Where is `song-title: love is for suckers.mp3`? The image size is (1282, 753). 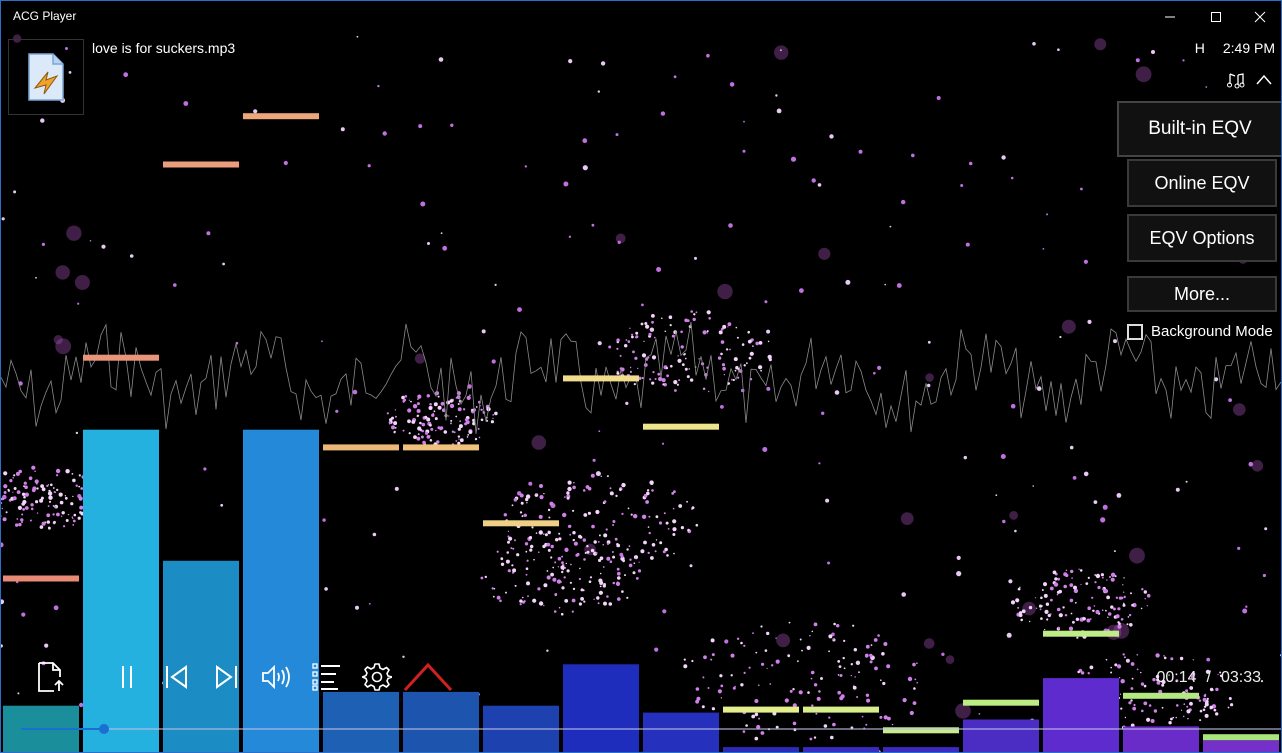 song-title: love is for suckers.mp3 is located at coordinates (164, 48).